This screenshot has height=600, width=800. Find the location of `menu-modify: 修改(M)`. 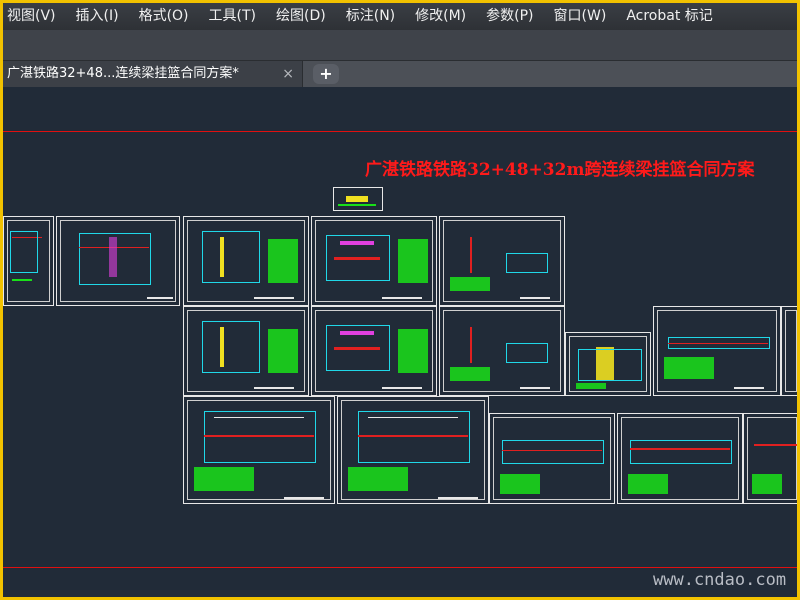

menu-modify: 修改(M) is located at coordinates (440, 16).